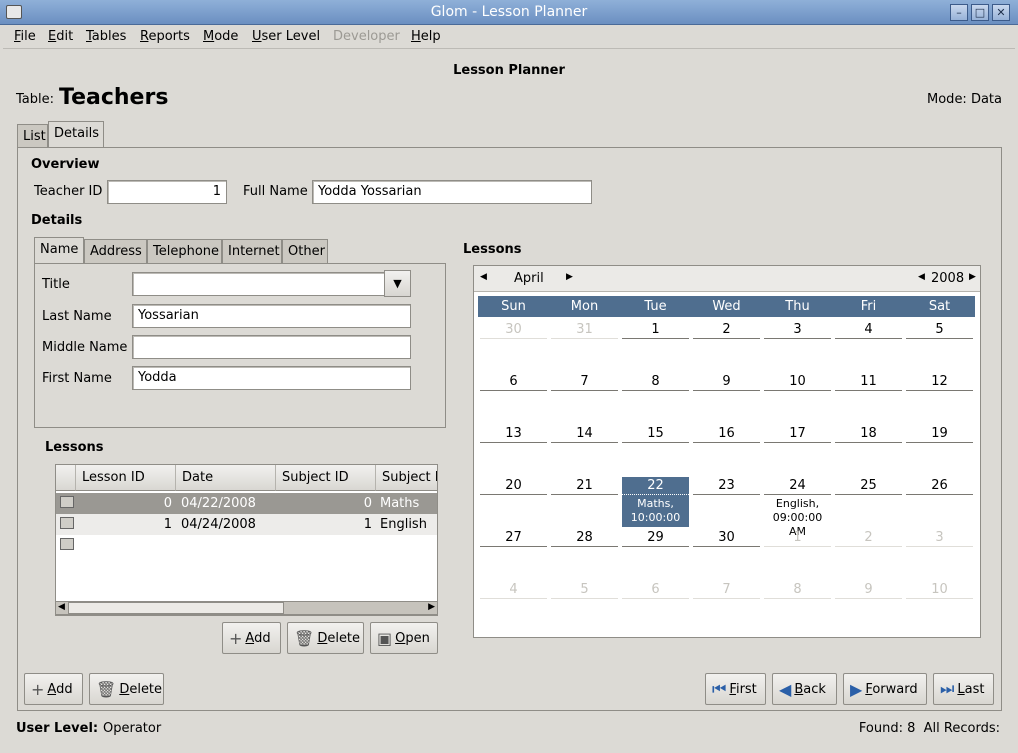 The height and width of the screenshot is (753, 1018). I want to click on calendar-day: 23, so click(726, 486).